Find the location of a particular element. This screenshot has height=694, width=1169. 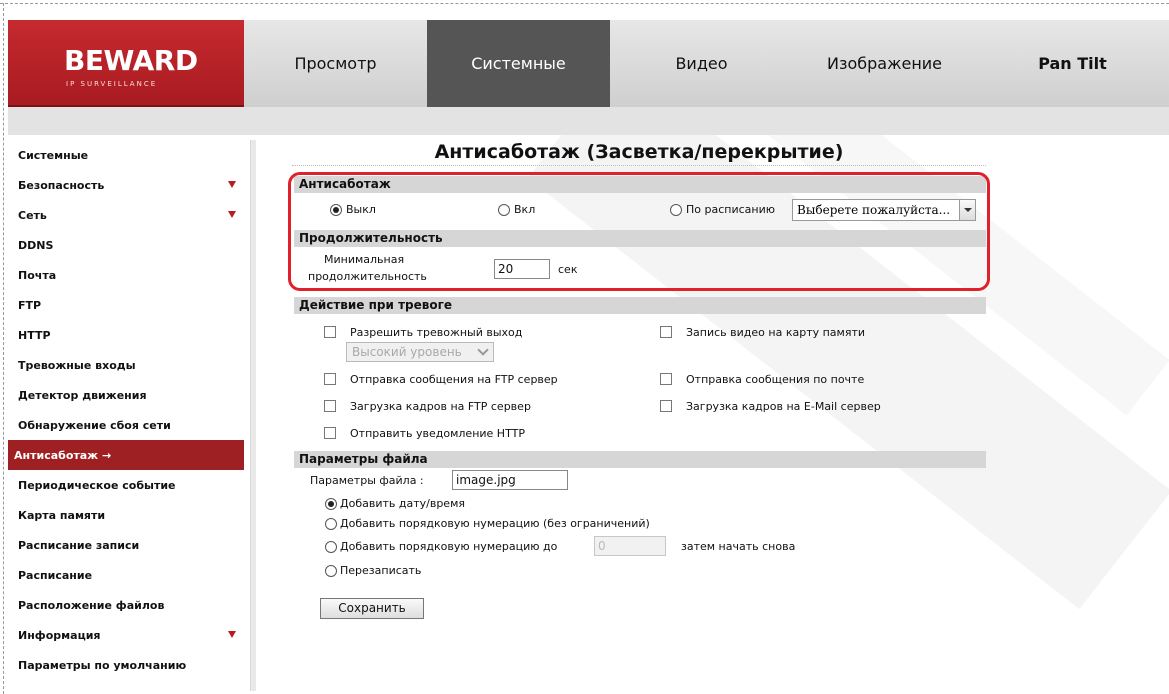

sidebar-item-antisabotage: Антисаботаж → is located at coordinates (126, 455).